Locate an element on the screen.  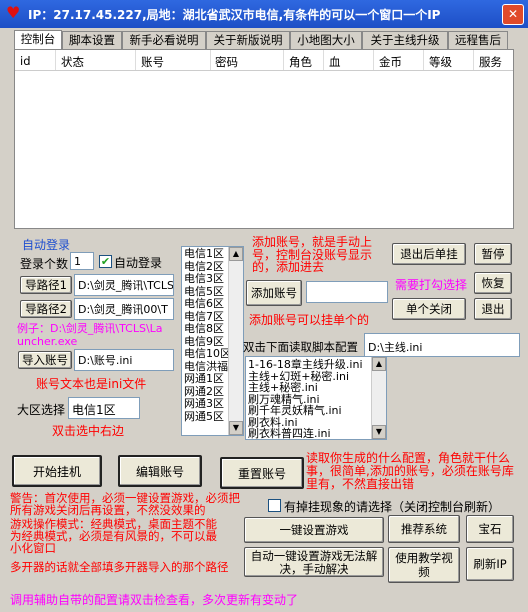
warning-note: 警告：首次使用，必须一键设置游戏，必须把所有游戏关闭后再设置，不然没效果的 is located at coordinates (125, 504).